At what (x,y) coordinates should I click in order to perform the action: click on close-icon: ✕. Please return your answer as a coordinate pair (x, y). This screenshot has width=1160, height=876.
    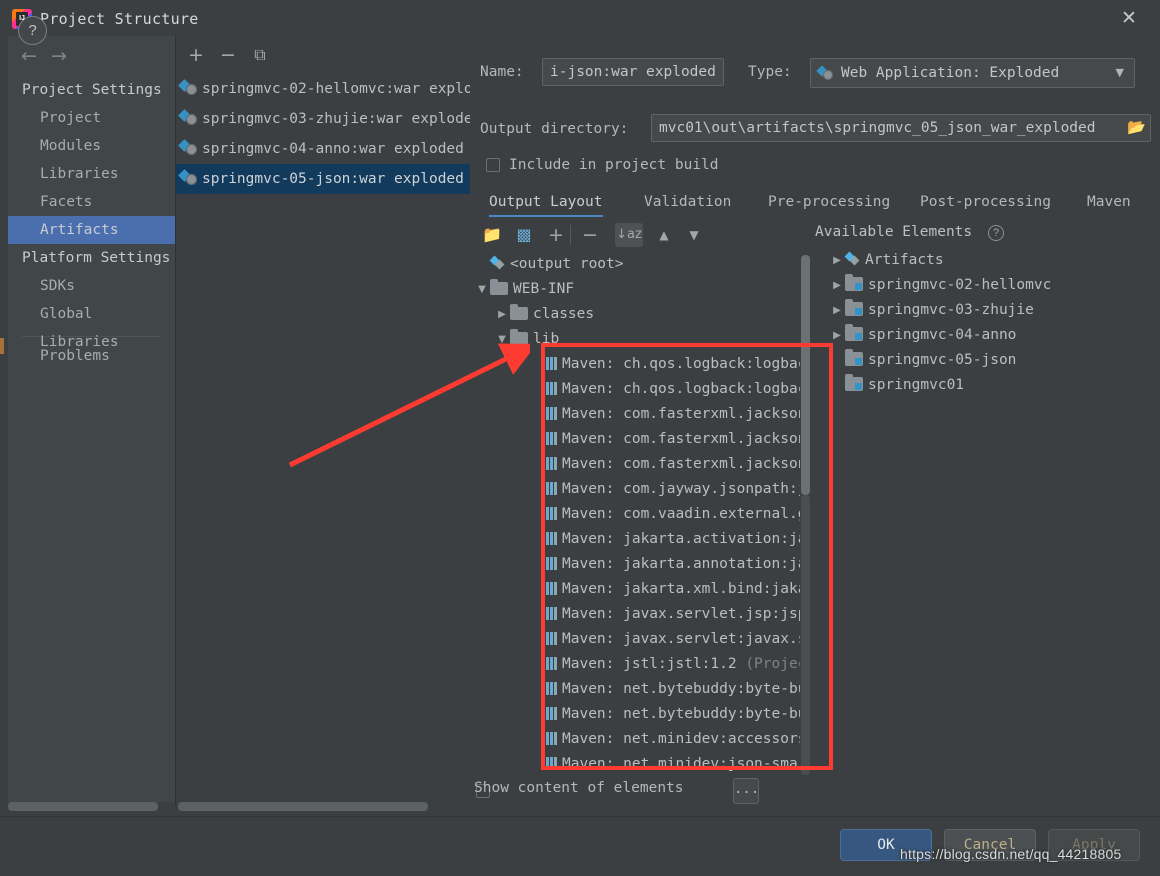
    Looking at the image, I should click on (1129, 19).